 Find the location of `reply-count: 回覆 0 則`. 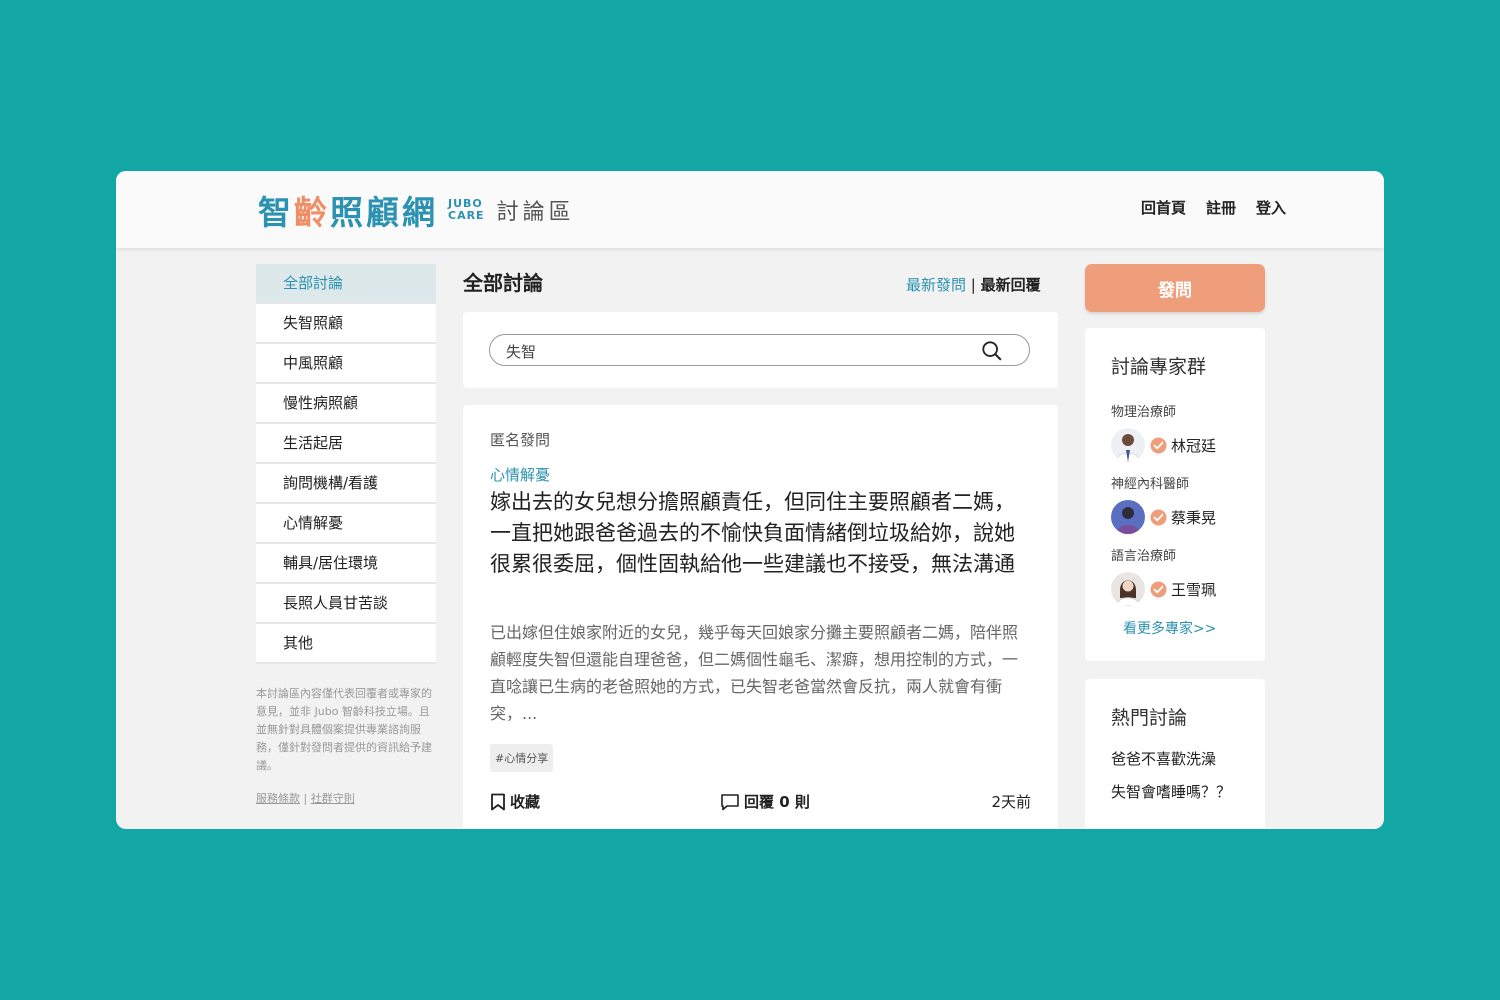

reply-count: 回覆 0 則 is located at coordinates (777, 802).